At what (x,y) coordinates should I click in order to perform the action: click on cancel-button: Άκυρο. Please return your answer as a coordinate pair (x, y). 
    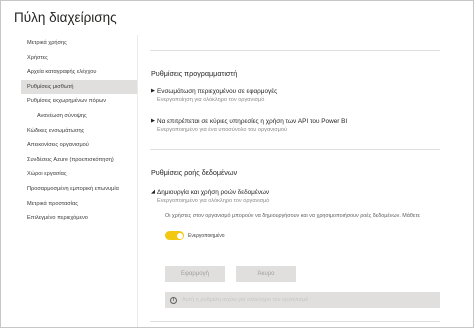
    Looking at the image, I should click on (266, 274).